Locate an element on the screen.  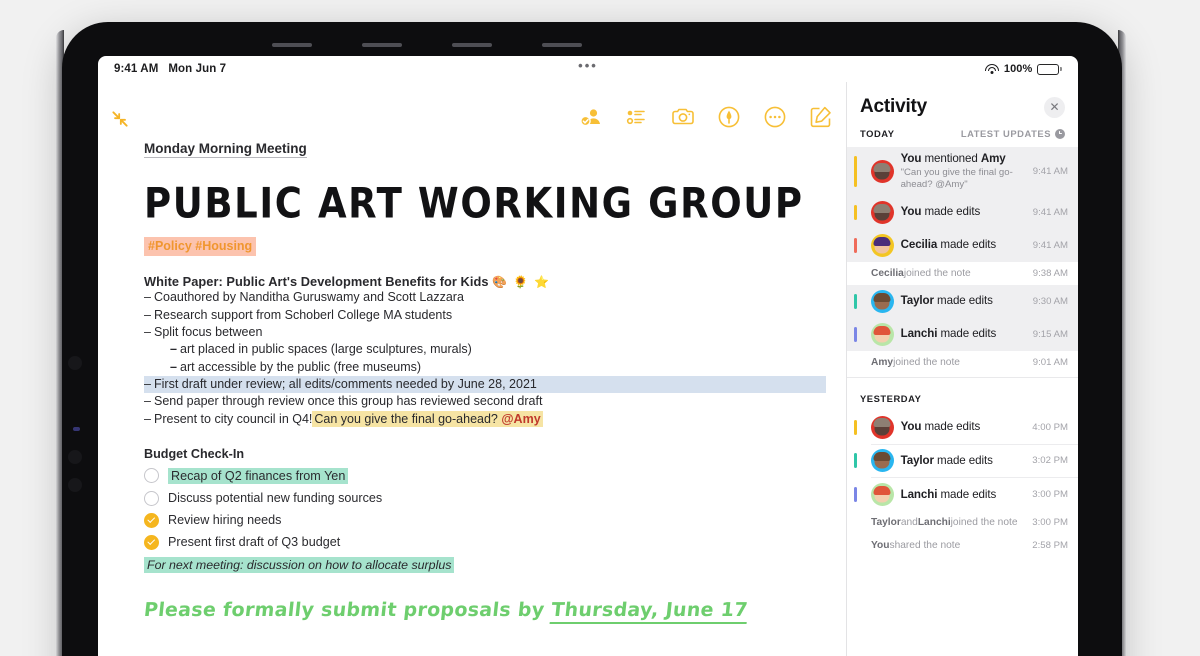
checklist-label: Discuss potential new funding sources is located at coordinates (275, 498).